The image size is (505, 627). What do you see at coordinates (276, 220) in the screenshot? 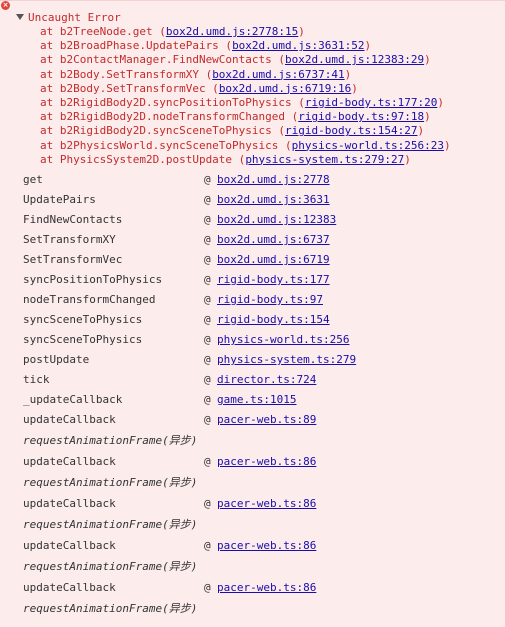
I see `source-link: box2d.umd.js:12383` at bounding box center [276, 220].